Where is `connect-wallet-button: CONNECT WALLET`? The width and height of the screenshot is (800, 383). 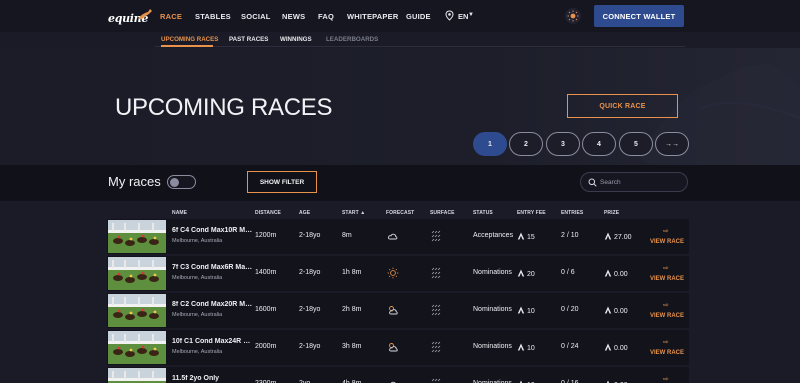
connect-wallet-button: CONNECT WALLET is located at coordinates (639, 16).